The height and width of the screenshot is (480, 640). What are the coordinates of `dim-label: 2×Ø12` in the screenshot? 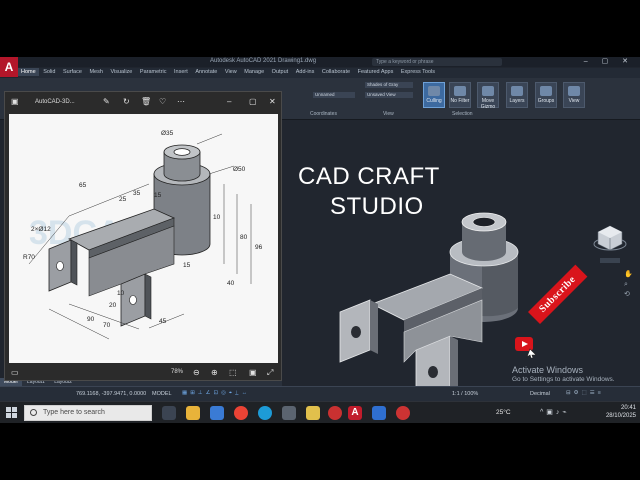 It's located at (41, 229).